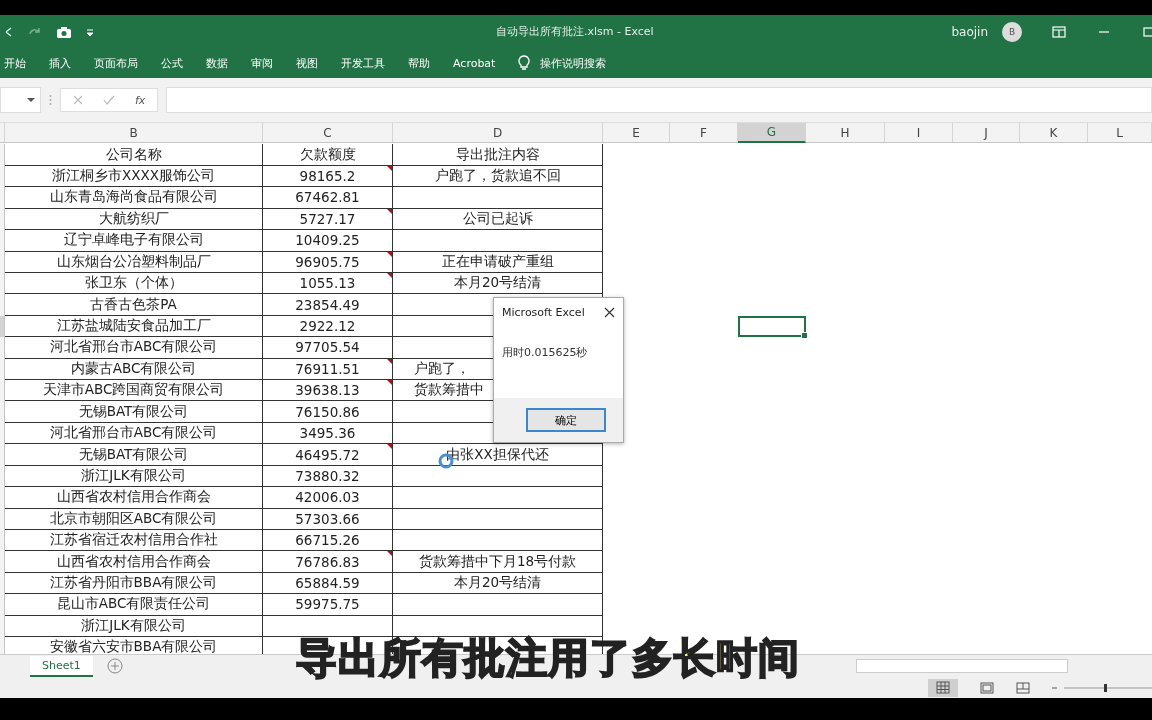 The height and width of the screenshot is (720, 1152). Describe the element at coordinates (962, 666) in the screenshot. I see `horizontal-scrollbar` at that location.